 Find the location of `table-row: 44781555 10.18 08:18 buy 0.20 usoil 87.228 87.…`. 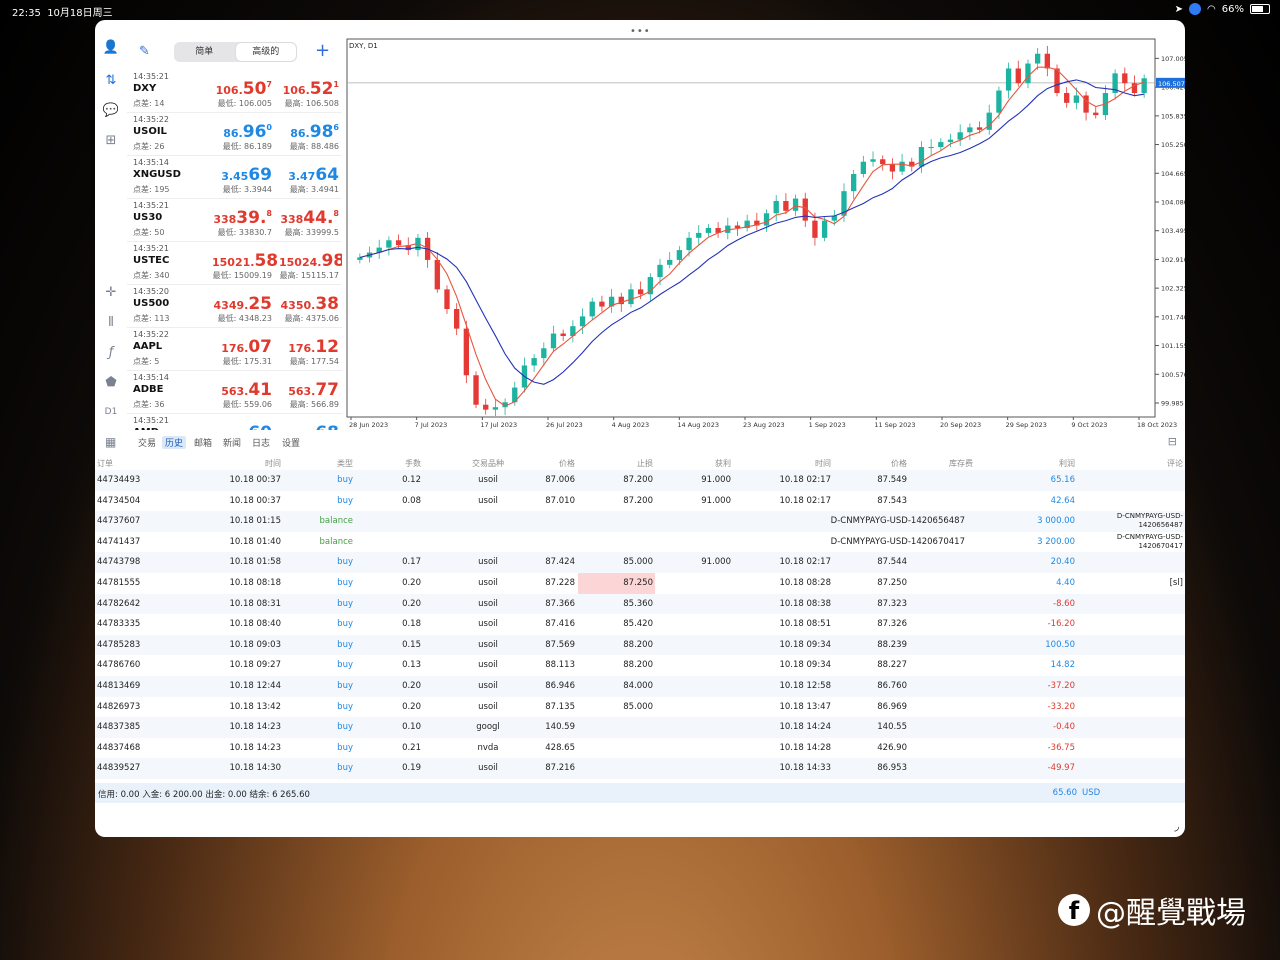

table-row: 44781555 10.18 08:18 buy 0.20 usoil 87.228 87.… is located at coordinates (640, 583).